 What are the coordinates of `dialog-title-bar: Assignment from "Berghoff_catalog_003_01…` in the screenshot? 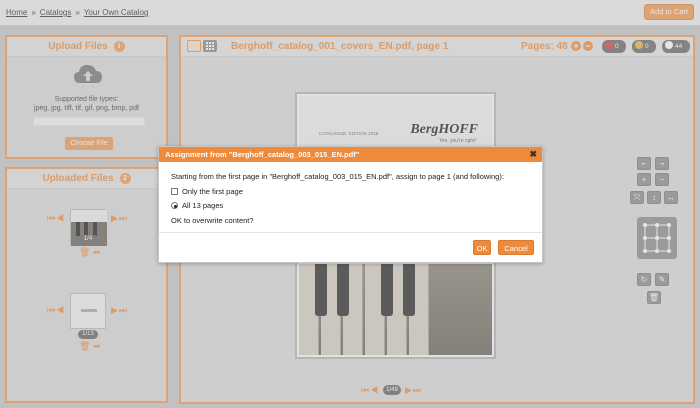 It's located at (350, 154).